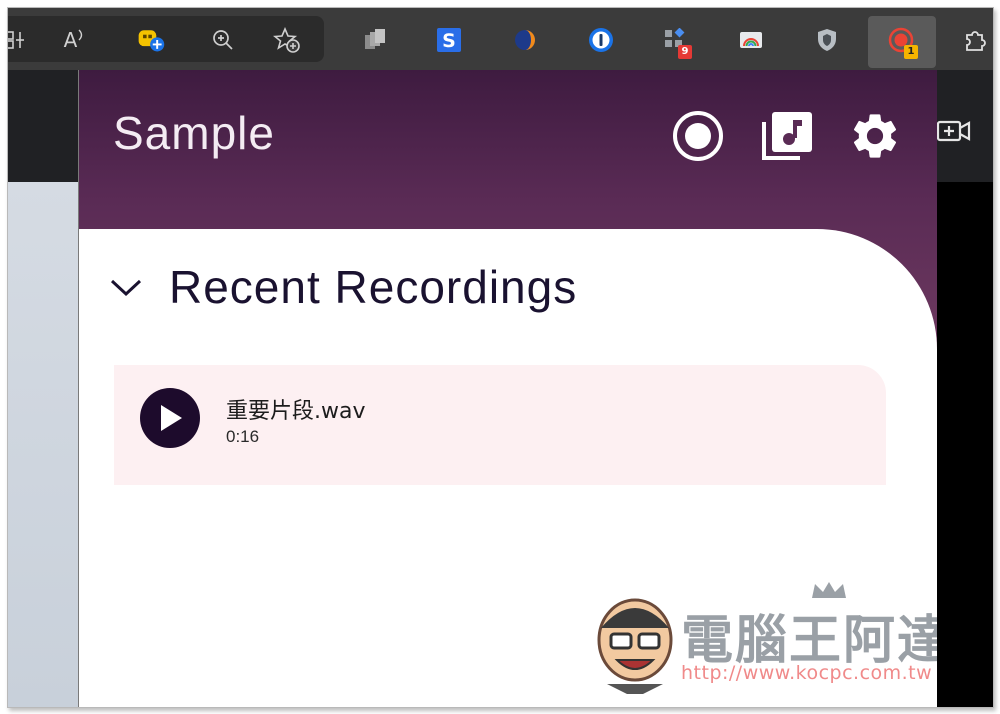  What do you see at coordinates (296, 411) in the screenshot?
I see `recording-name: 重要片段.wav` at bounding box center [296, 411].